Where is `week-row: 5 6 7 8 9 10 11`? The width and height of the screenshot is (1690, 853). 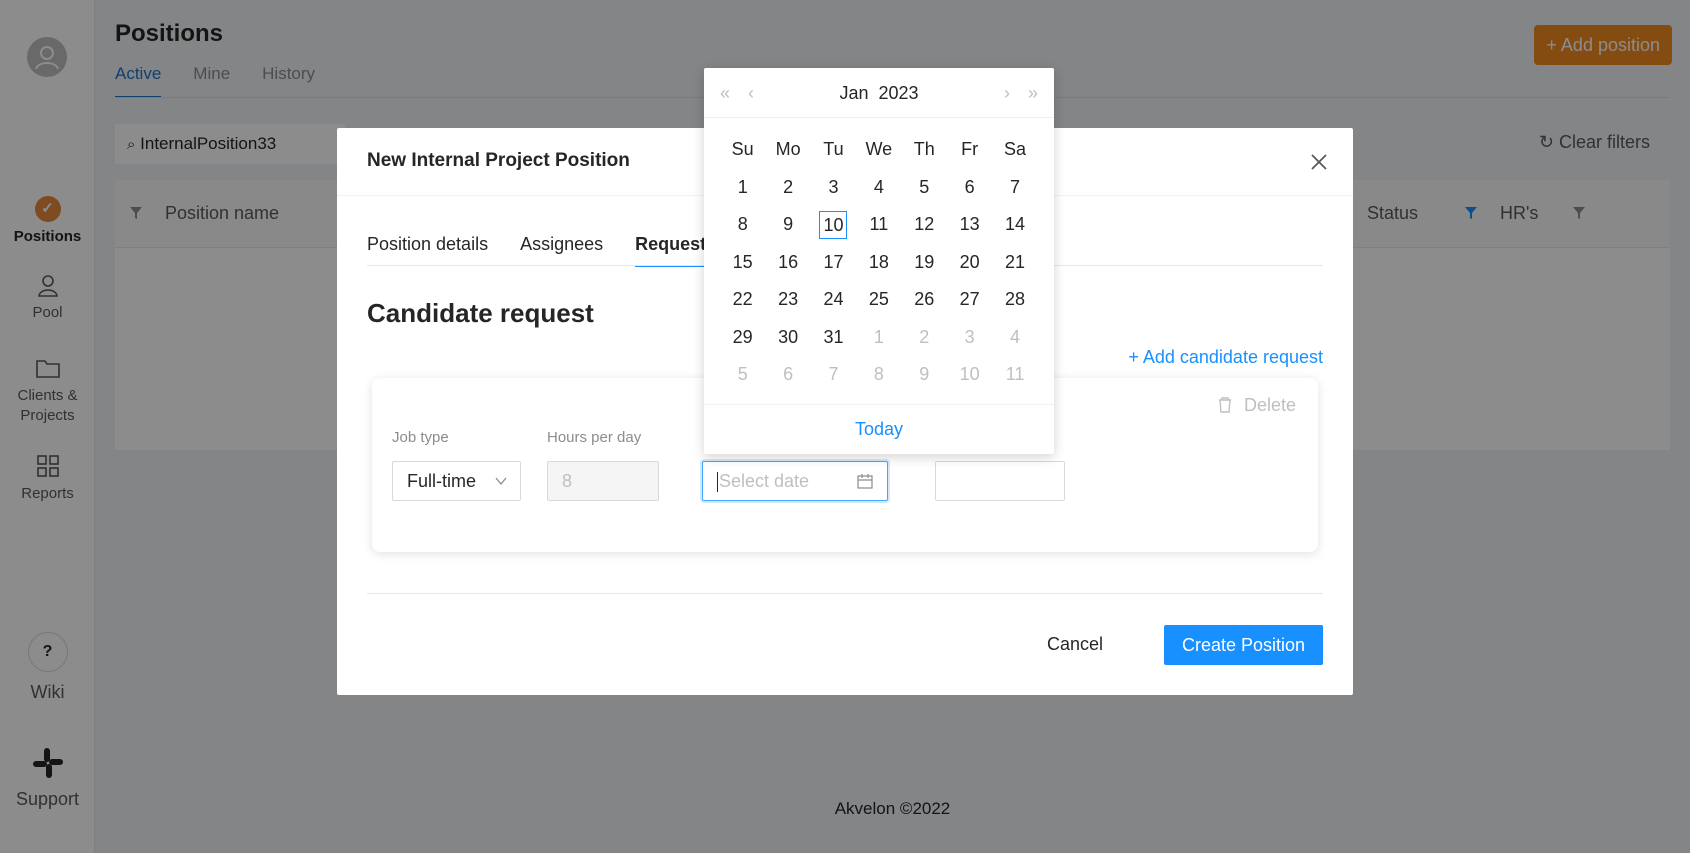 week-row: 5 6 7 8 9 10 11 is located at coordinates (879, 375).